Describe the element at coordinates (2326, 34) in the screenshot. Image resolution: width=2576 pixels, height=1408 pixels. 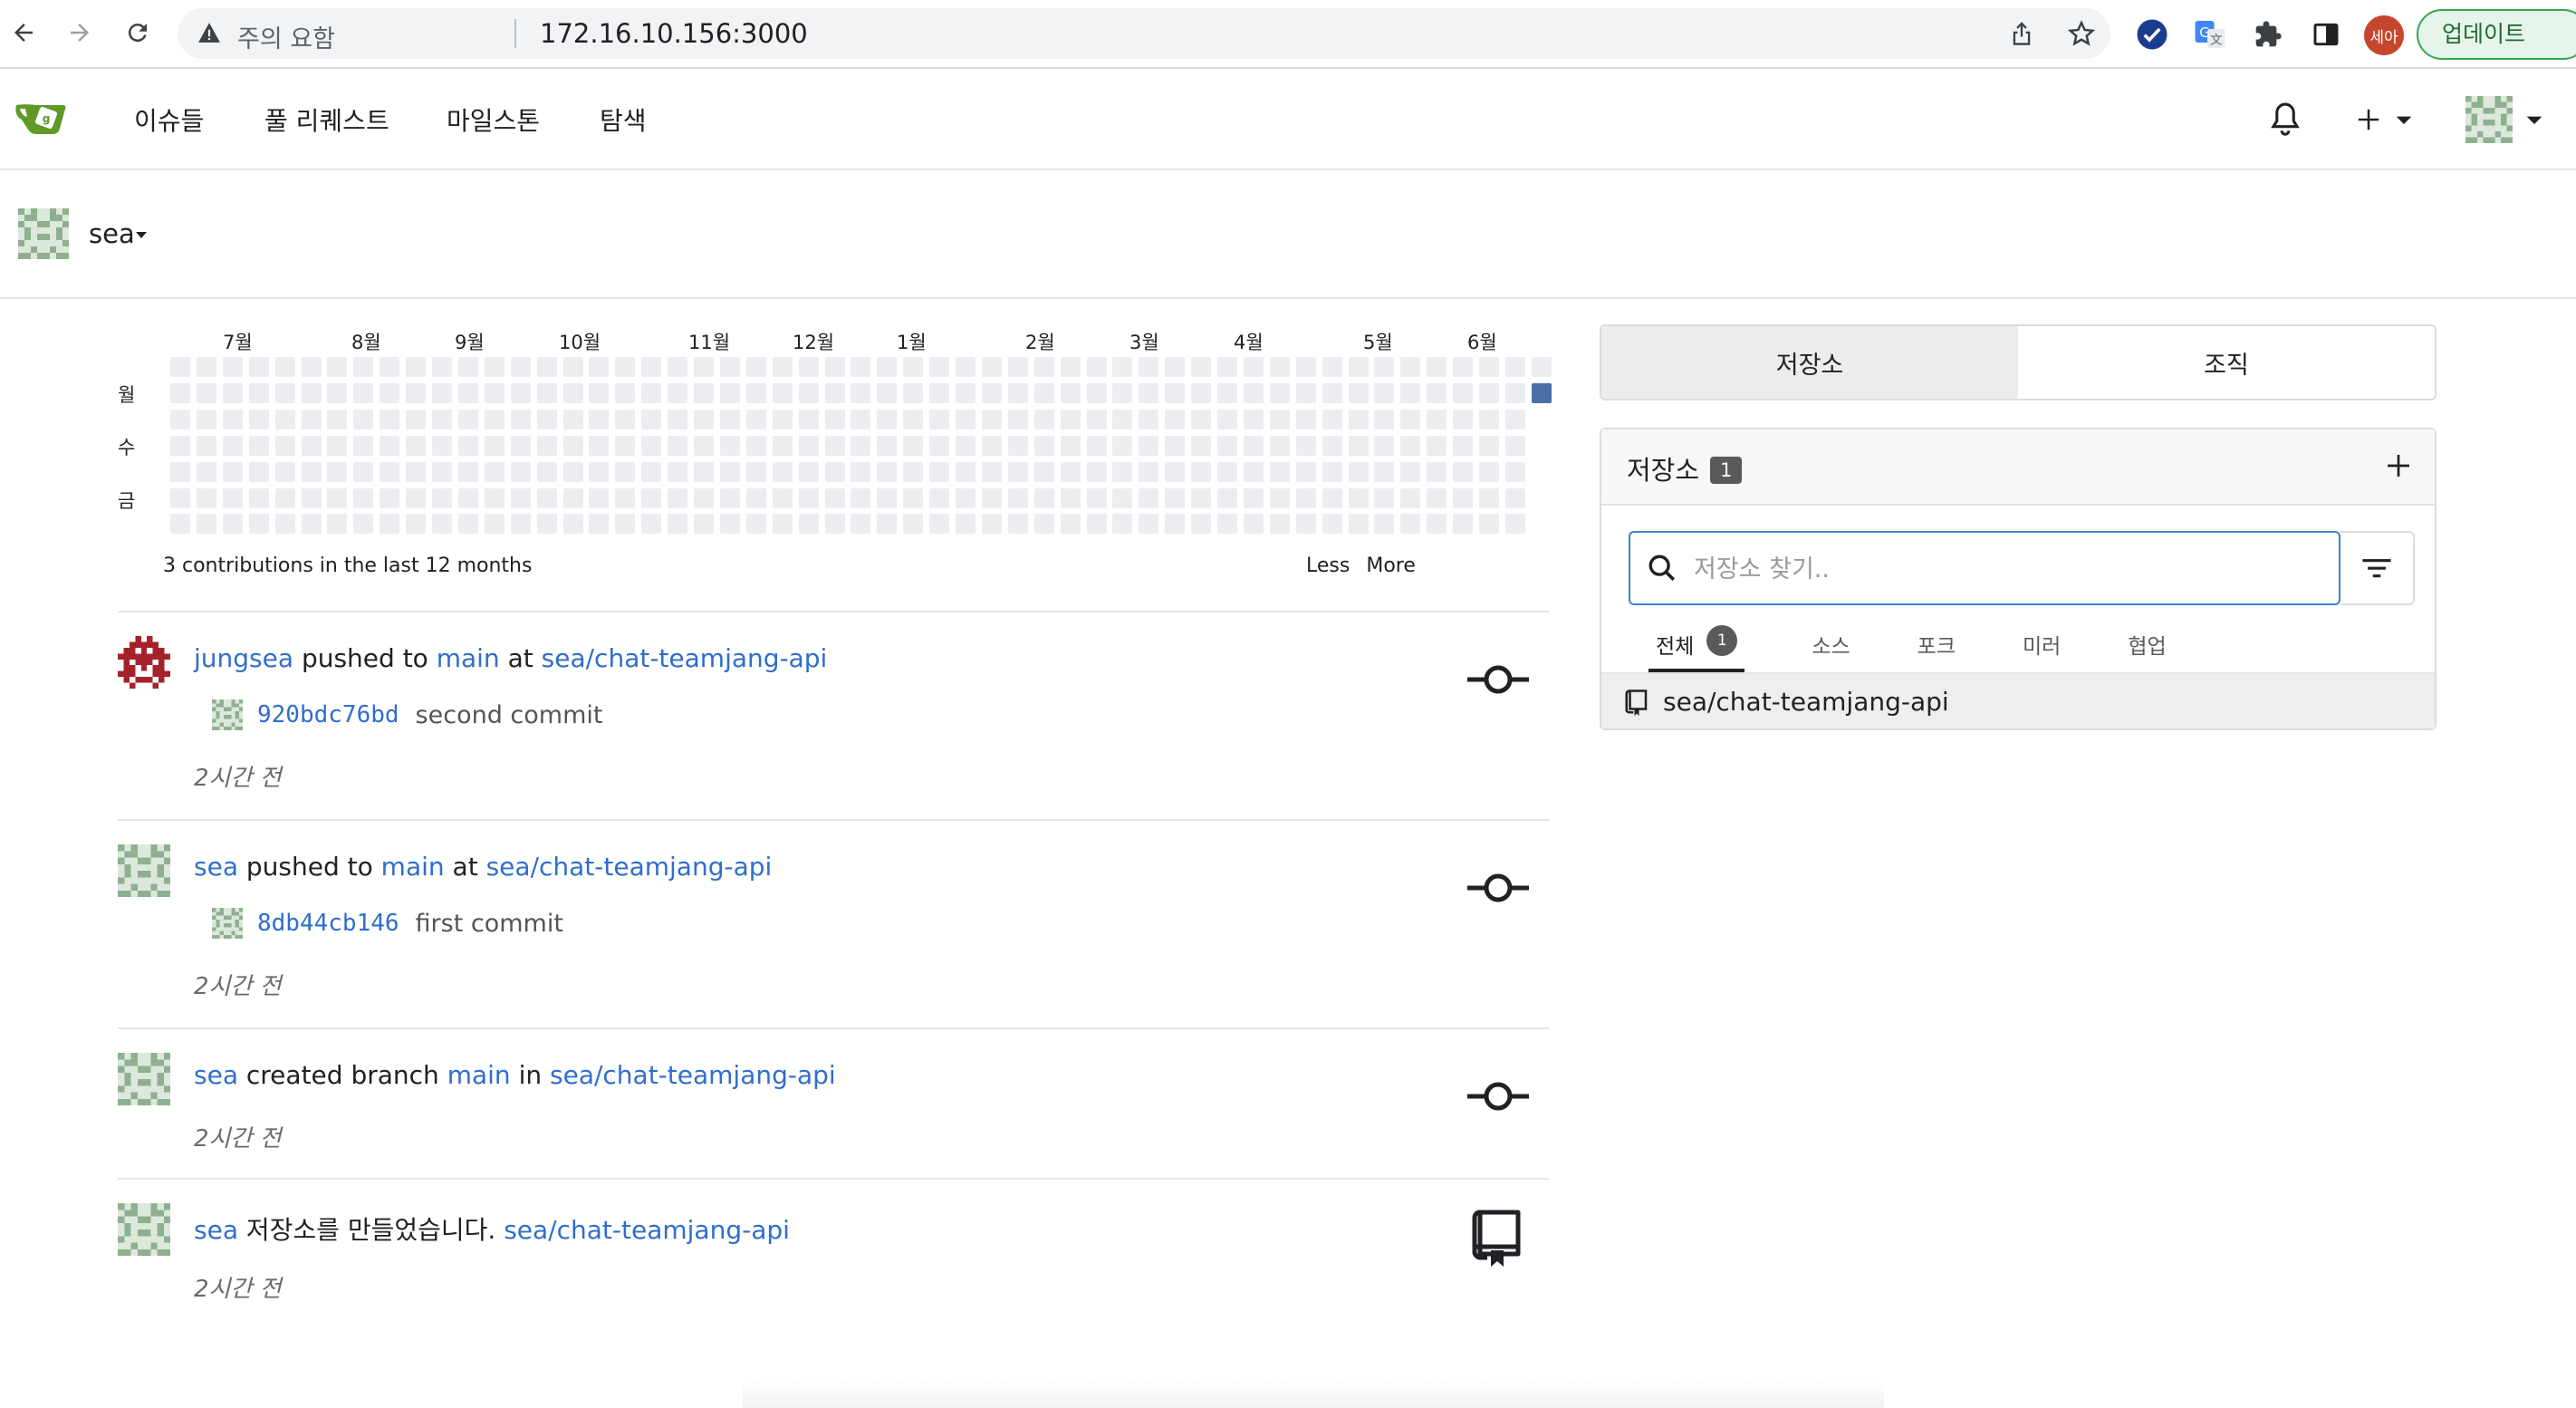
I see `side-panel-icon` at that location.